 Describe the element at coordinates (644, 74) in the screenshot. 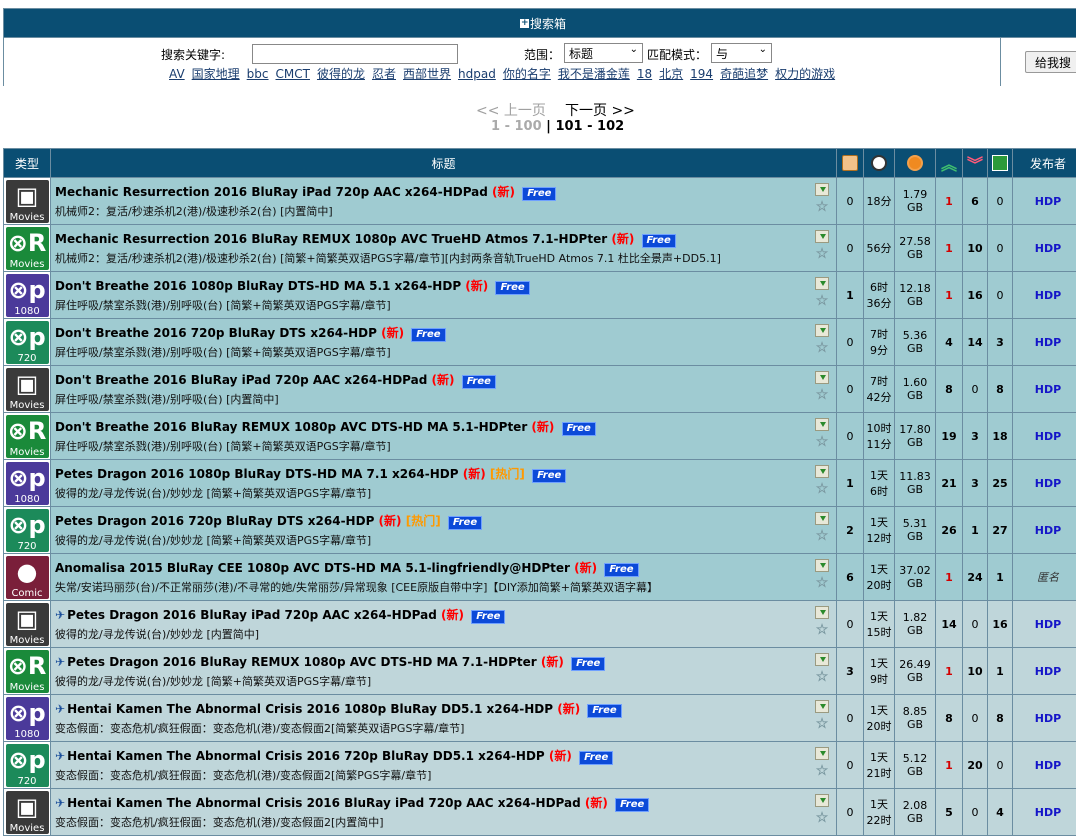

I see `quick-link: 18` at that location.